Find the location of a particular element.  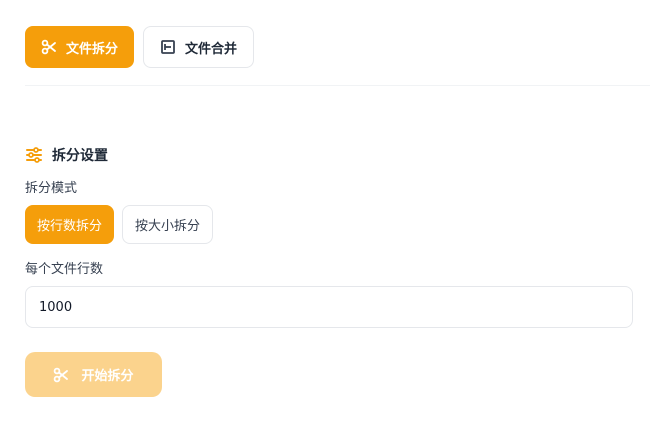

mode-by-lines-button: 按行数拆分 is located at coordinates (70, 224).